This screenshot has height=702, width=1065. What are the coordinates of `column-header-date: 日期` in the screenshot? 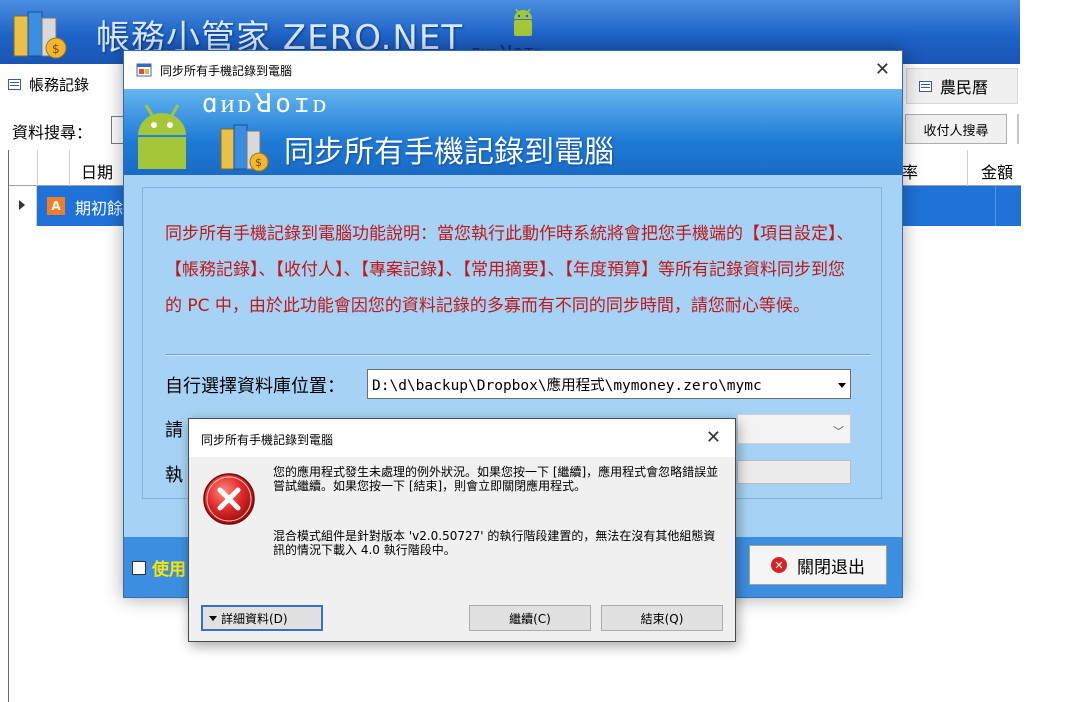 It's located at (97, 171).